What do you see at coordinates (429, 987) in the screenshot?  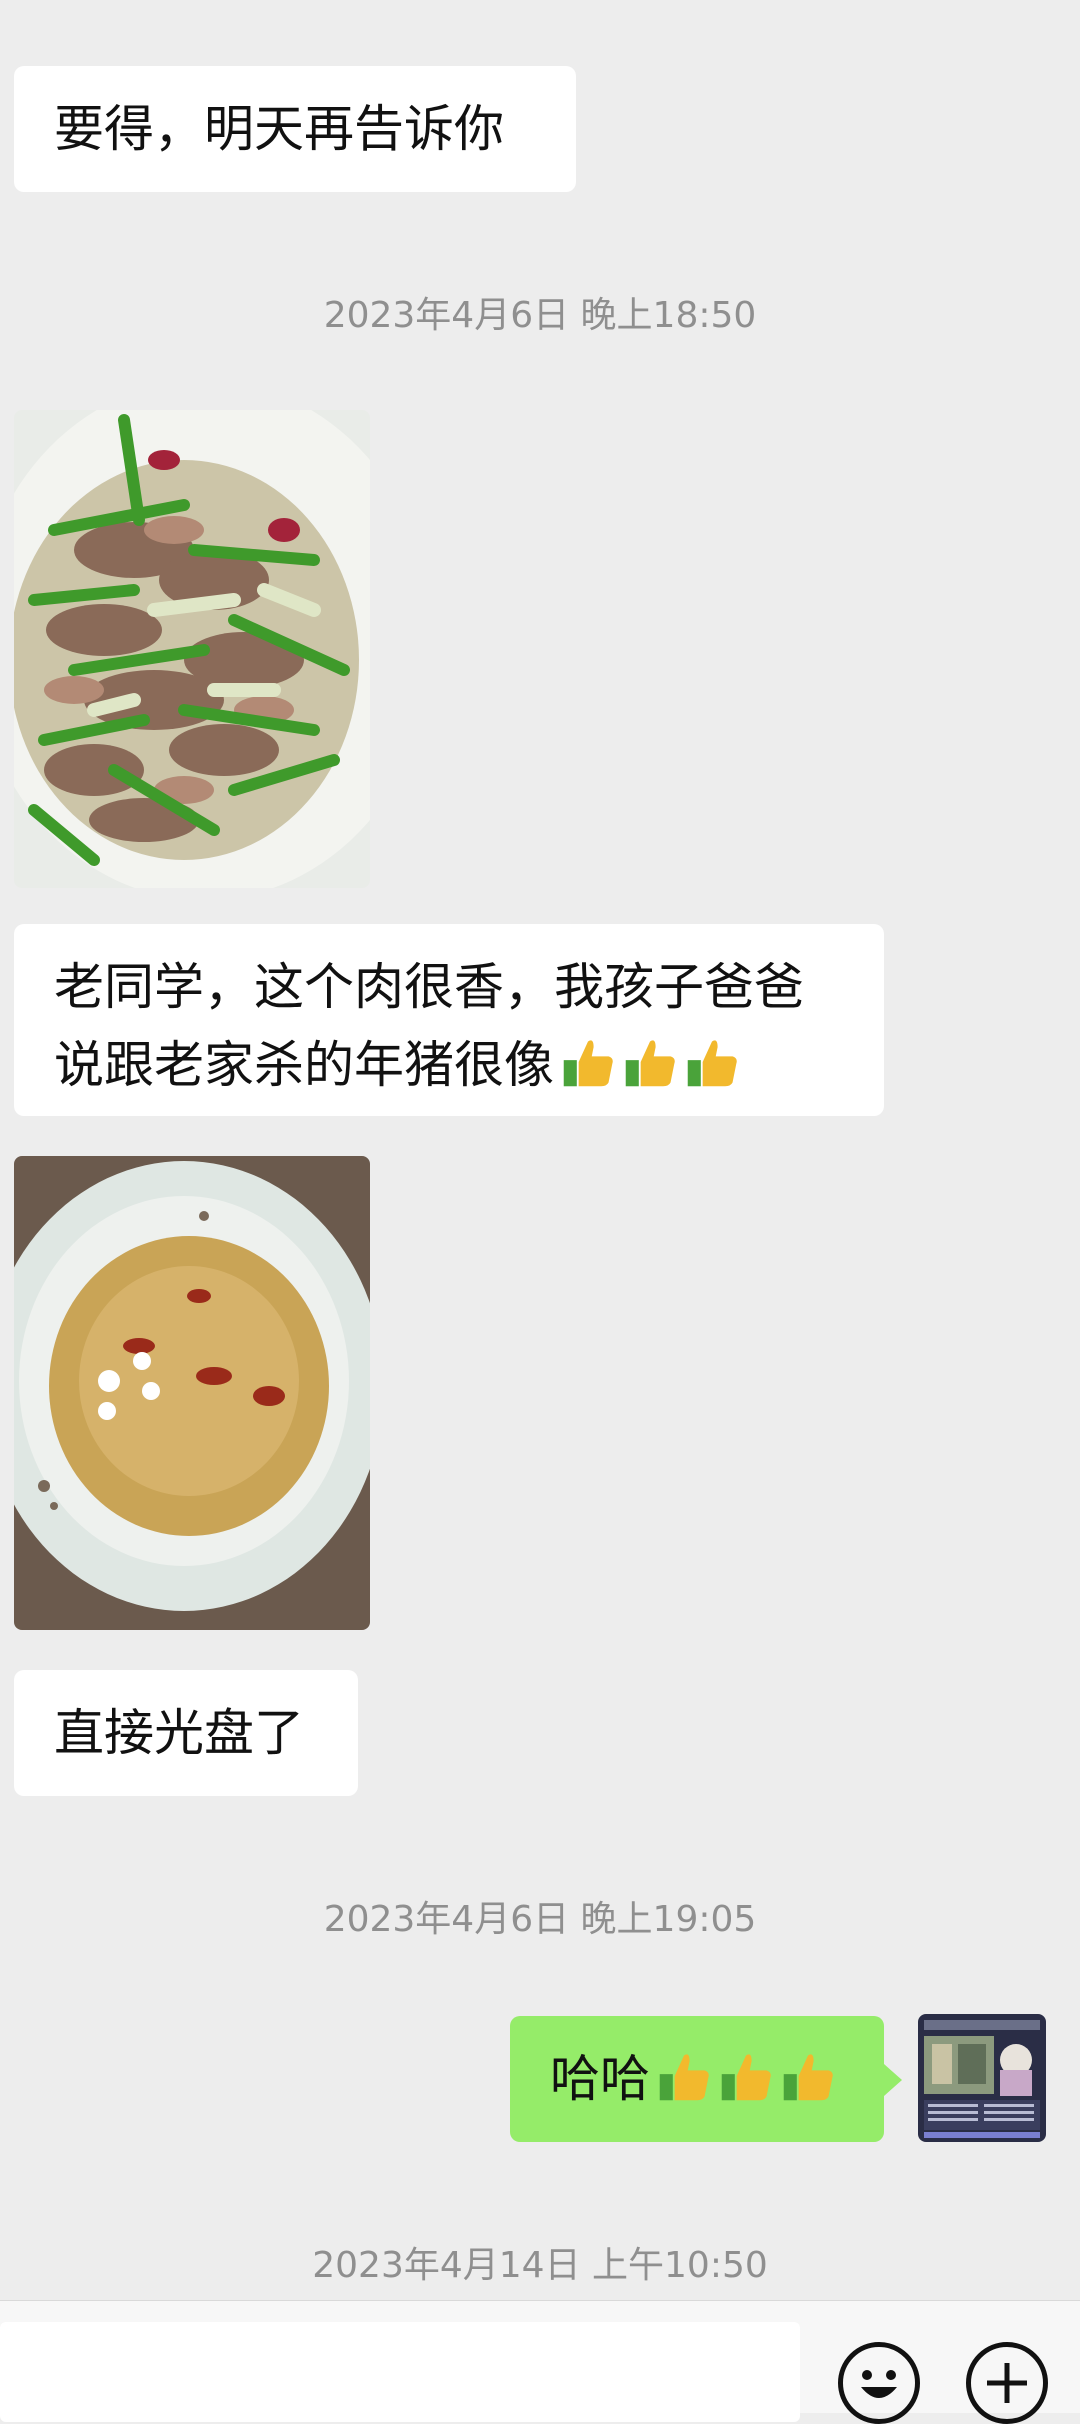 I see `message-text-line-1: 老同学，这个肉很香，我孩子爸爸` at bounding box center [429, 987].